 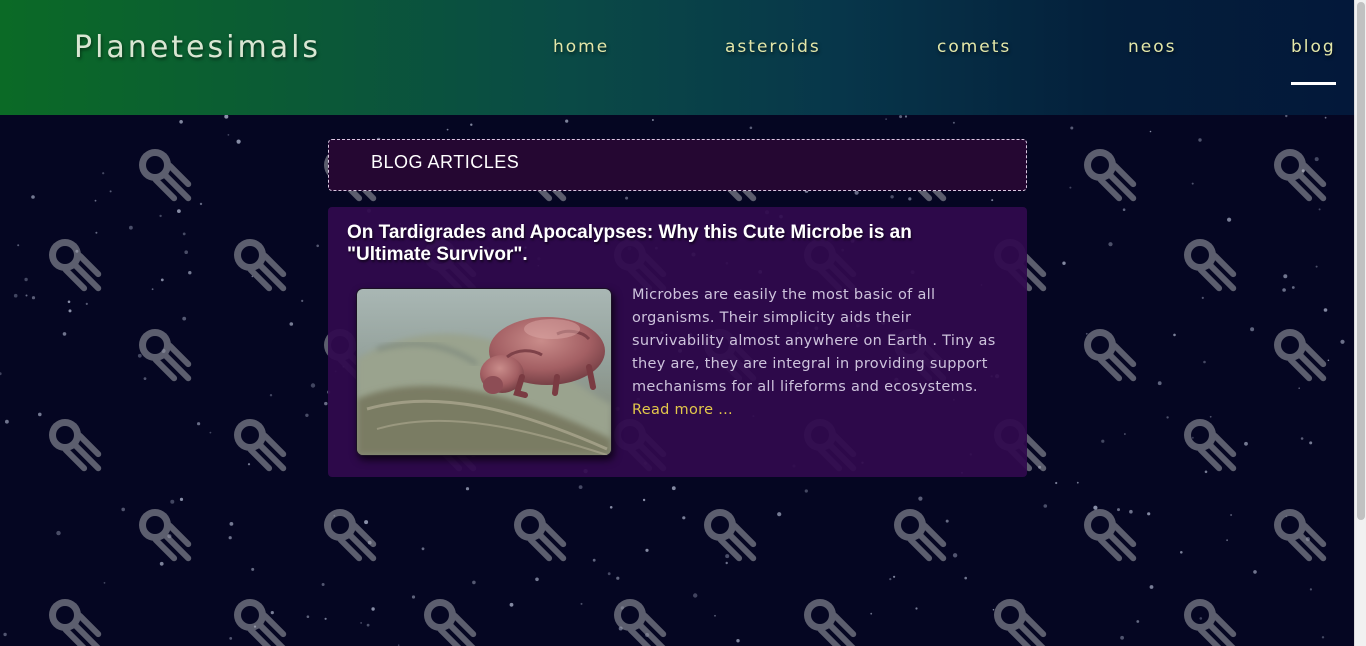 What do you see at coordinates (197, 47) in the screenshot?
I see `site-logo-text: Planetesimals` at bounding box center [197, 47].